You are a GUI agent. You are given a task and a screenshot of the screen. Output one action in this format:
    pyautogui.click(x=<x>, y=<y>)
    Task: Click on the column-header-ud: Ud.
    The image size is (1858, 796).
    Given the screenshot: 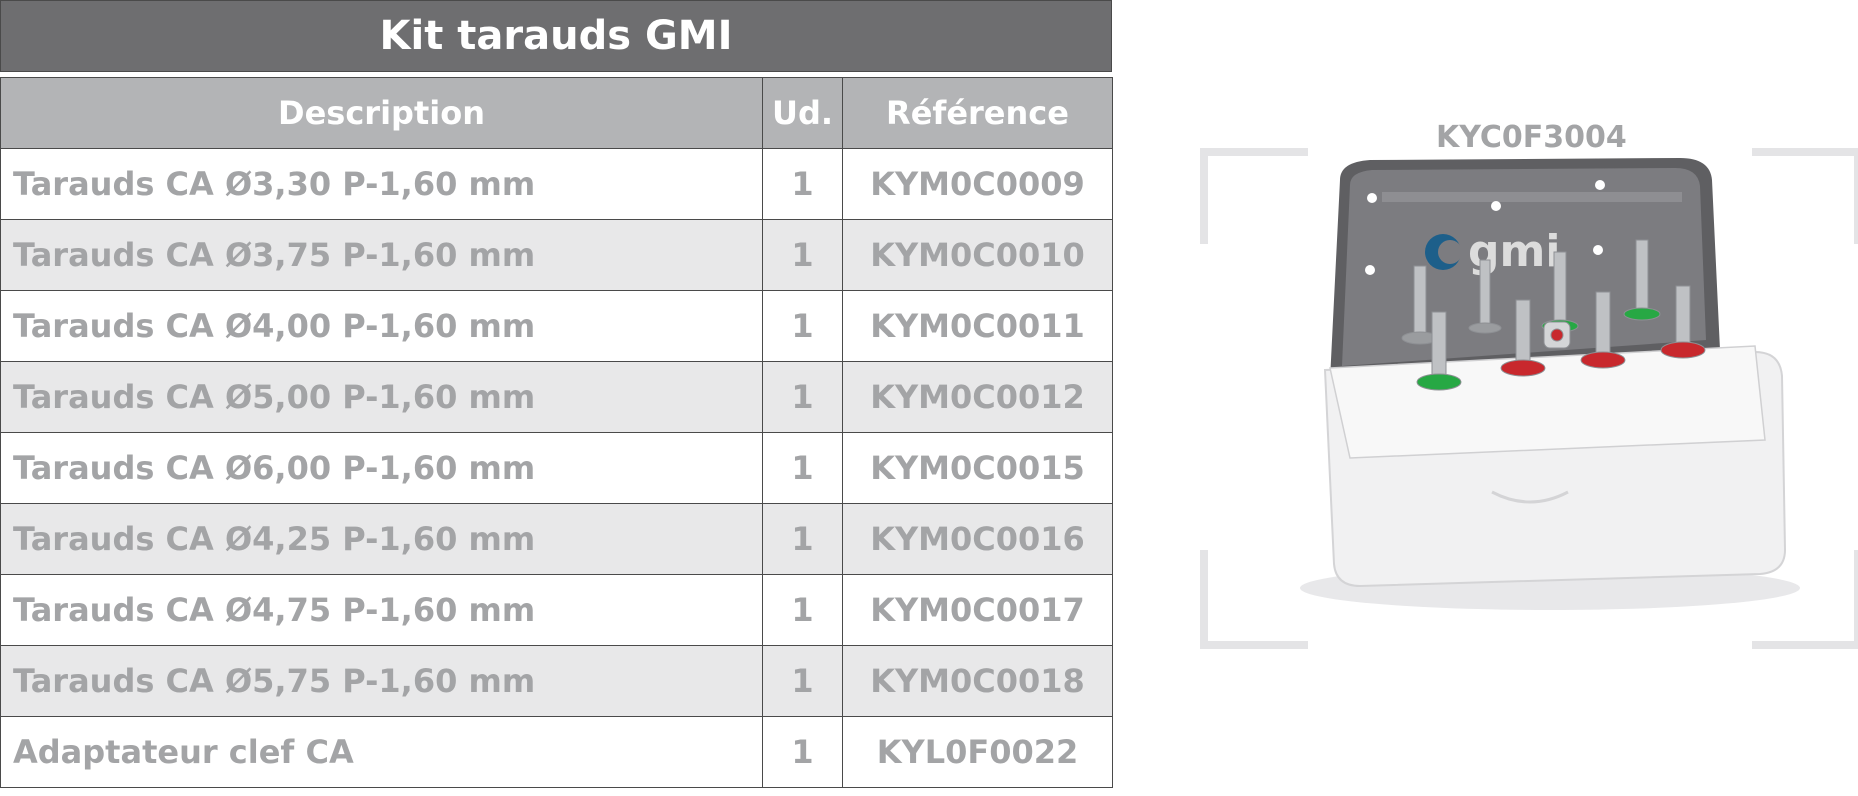 What is the action you would take?
    pyautogui.click(x=802, y=113)
    